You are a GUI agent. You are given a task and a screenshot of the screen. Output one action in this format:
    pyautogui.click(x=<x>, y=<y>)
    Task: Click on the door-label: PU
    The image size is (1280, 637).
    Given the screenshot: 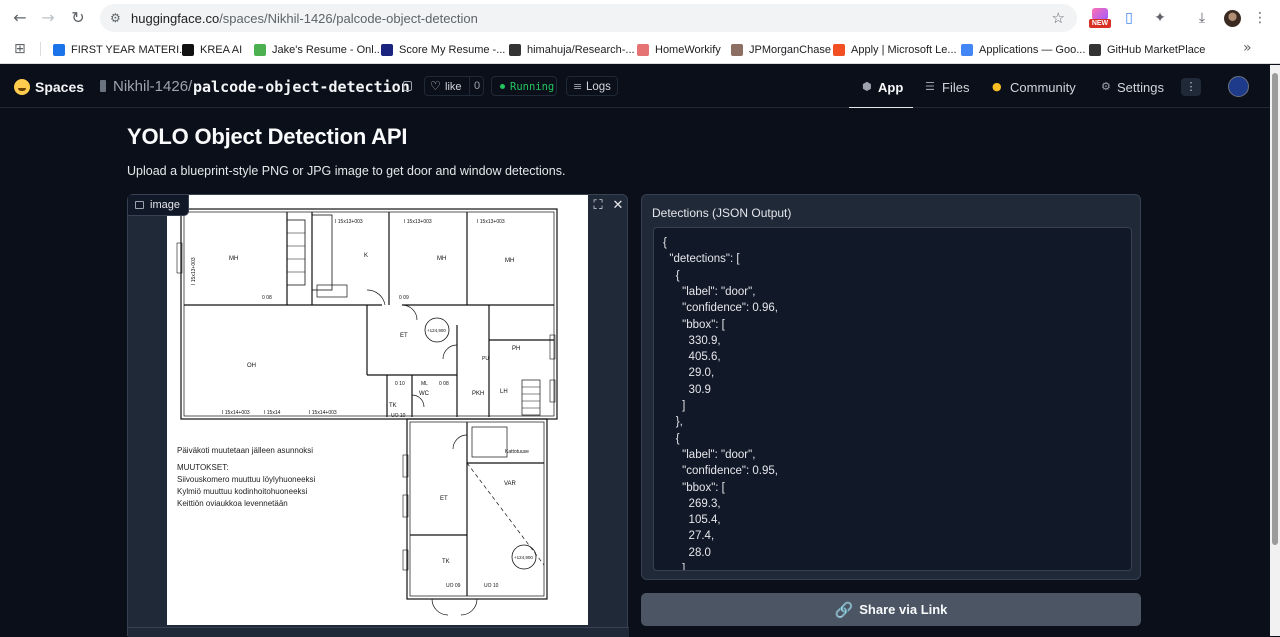 What is the action you would take?
    pyautogui.click(x=485, y=359)
    